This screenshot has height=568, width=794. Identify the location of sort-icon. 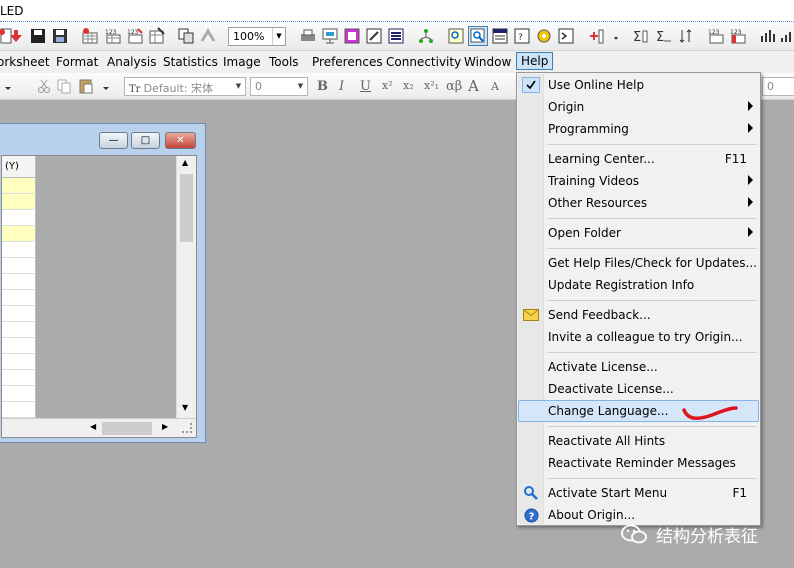
(686, 36).